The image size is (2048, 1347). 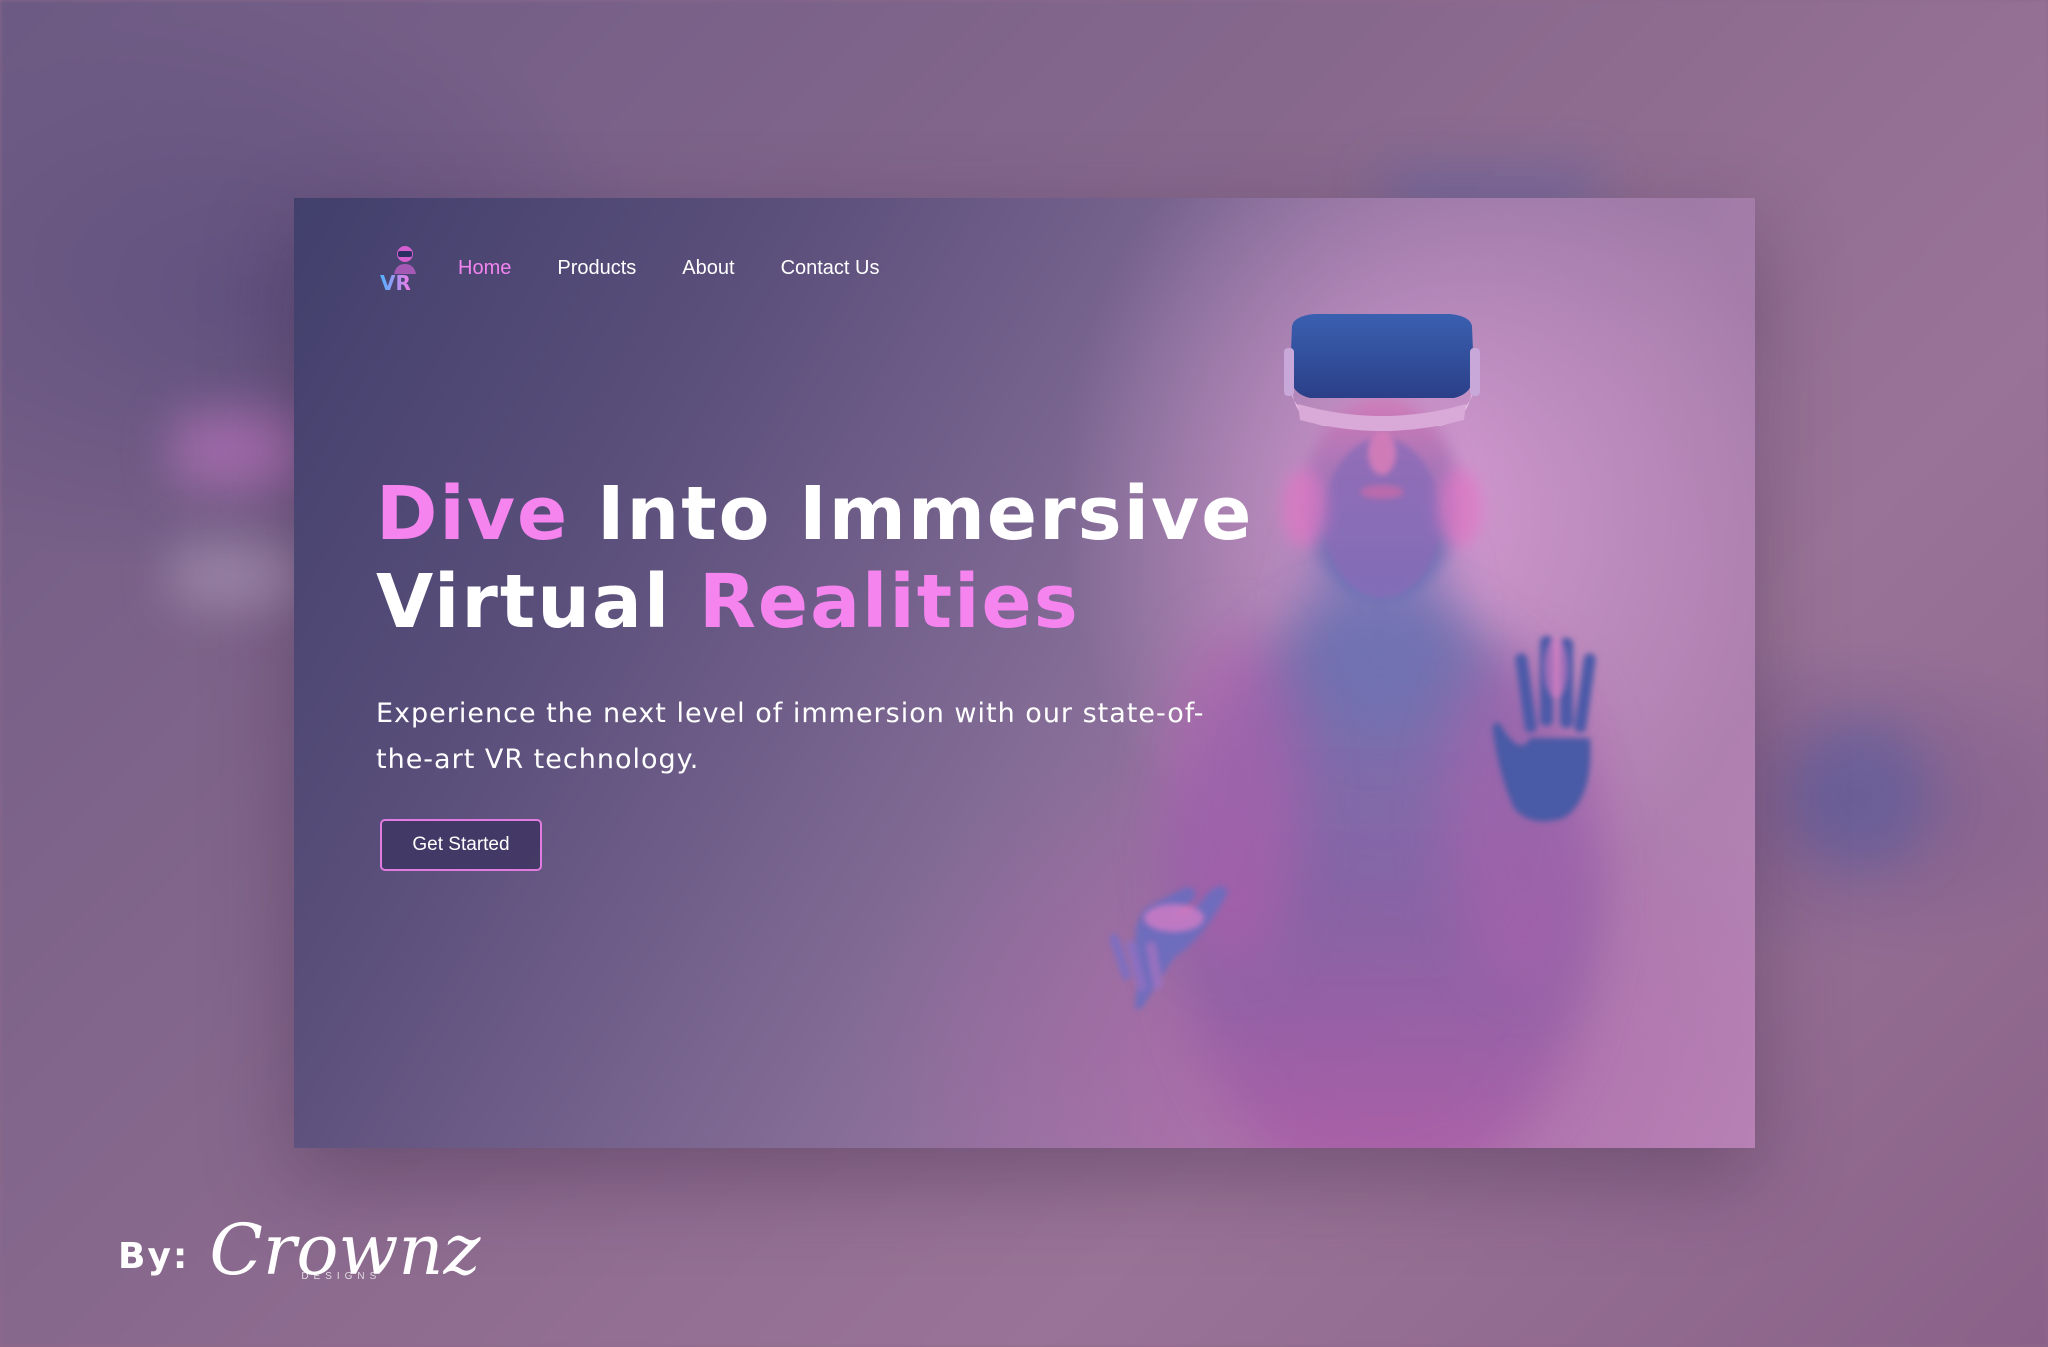 I want to click on headline-line2-start: Virtual, so click(x=537, y=602).